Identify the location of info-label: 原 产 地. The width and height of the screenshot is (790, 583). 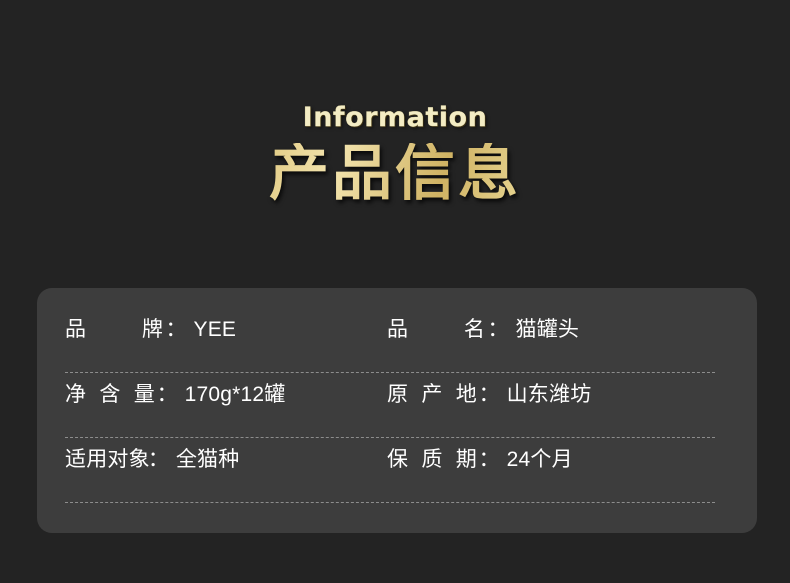
(434, 394).